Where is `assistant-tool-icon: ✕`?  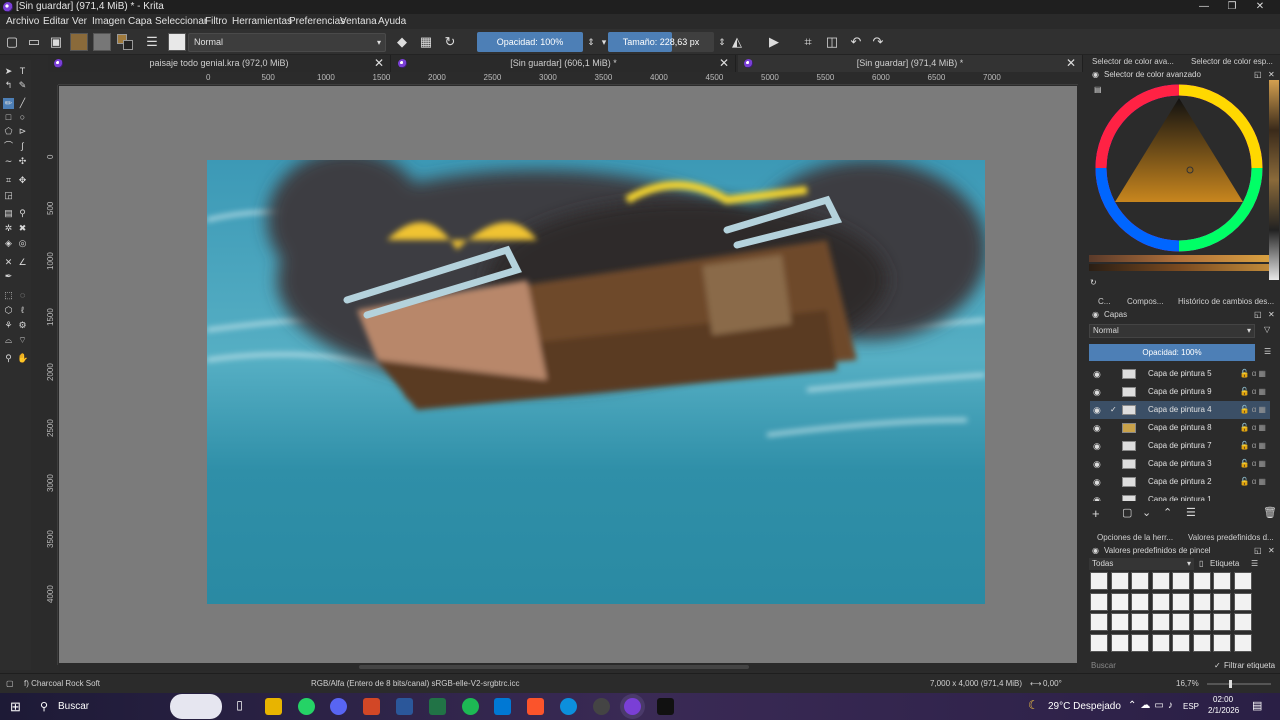
assistant-tool-icon: ✕ is located at coordinates (8, 262).